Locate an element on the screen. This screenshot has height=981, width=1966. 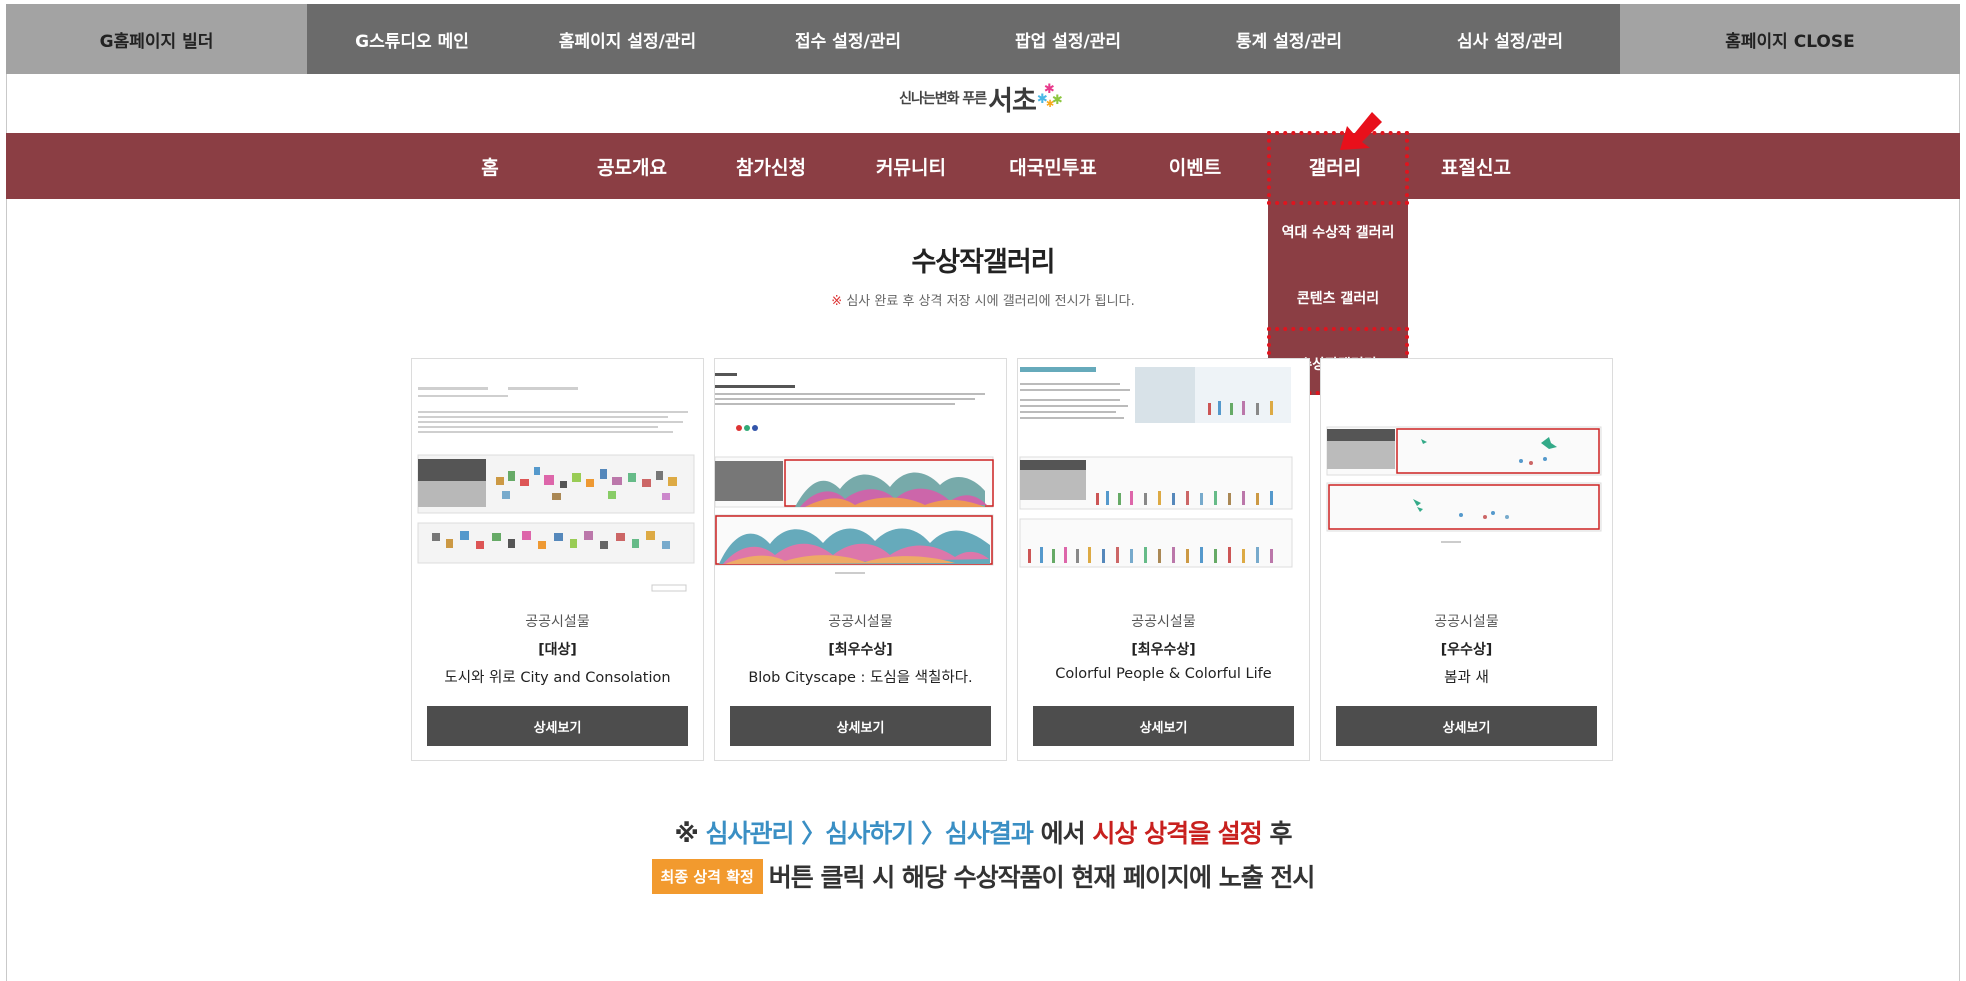
logo-stars-icon: ✱ ✱ ✱ ✱ is located at coordinates (1049, 96).